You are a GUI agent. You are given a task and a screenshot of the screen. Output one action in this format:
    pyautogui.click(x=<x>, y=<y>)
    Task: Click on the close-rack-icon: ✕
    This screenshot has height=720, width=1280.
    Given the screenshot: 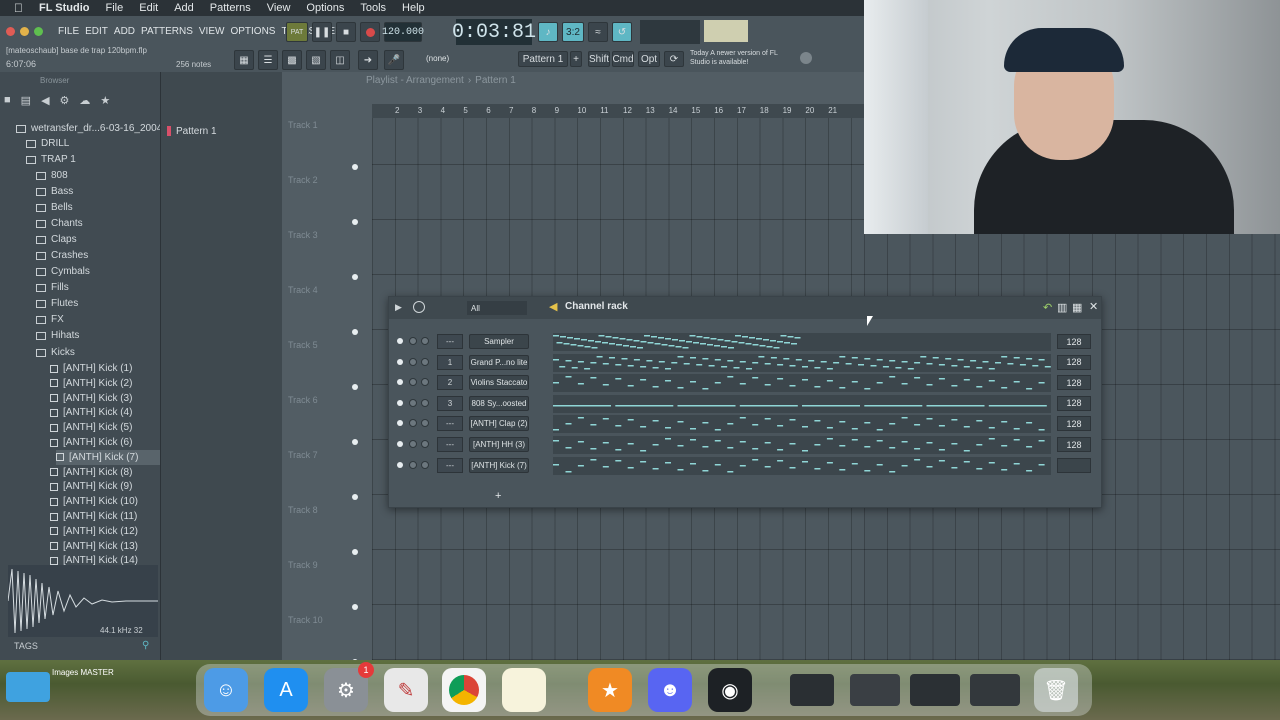 What is the action you would take?
    pyautogui.click(x=1093, y=306)
    